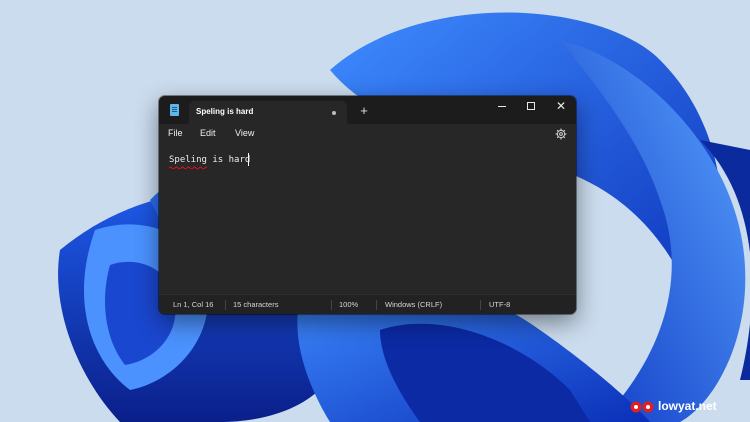 The image size is (750, 422). What do you see at coordinates (193, 304) in the screenshot?
I see `cursor-position: Ln 1, Col 16` at bounding box center [193, 304].